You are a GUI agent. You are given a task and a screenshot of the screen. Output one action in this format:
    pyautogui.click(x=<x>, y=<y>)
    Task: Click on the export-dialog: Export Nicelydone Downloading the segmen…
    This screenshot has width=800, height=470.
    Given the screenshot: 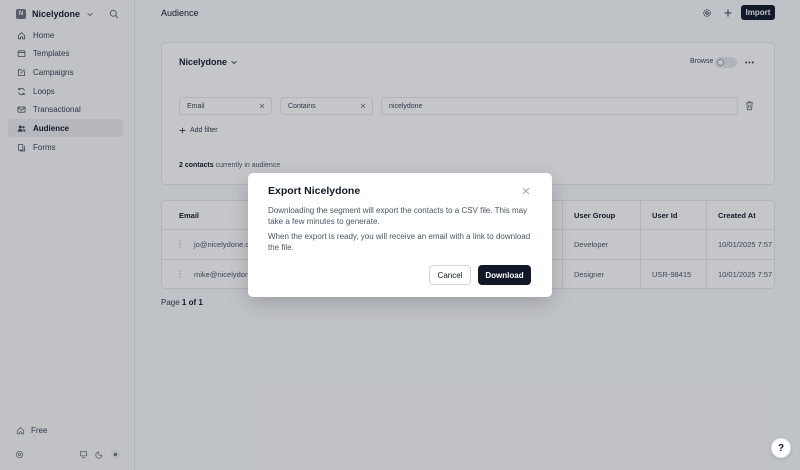 What is the action you would take?
    pyautogui.click(x=400, y=235)
    